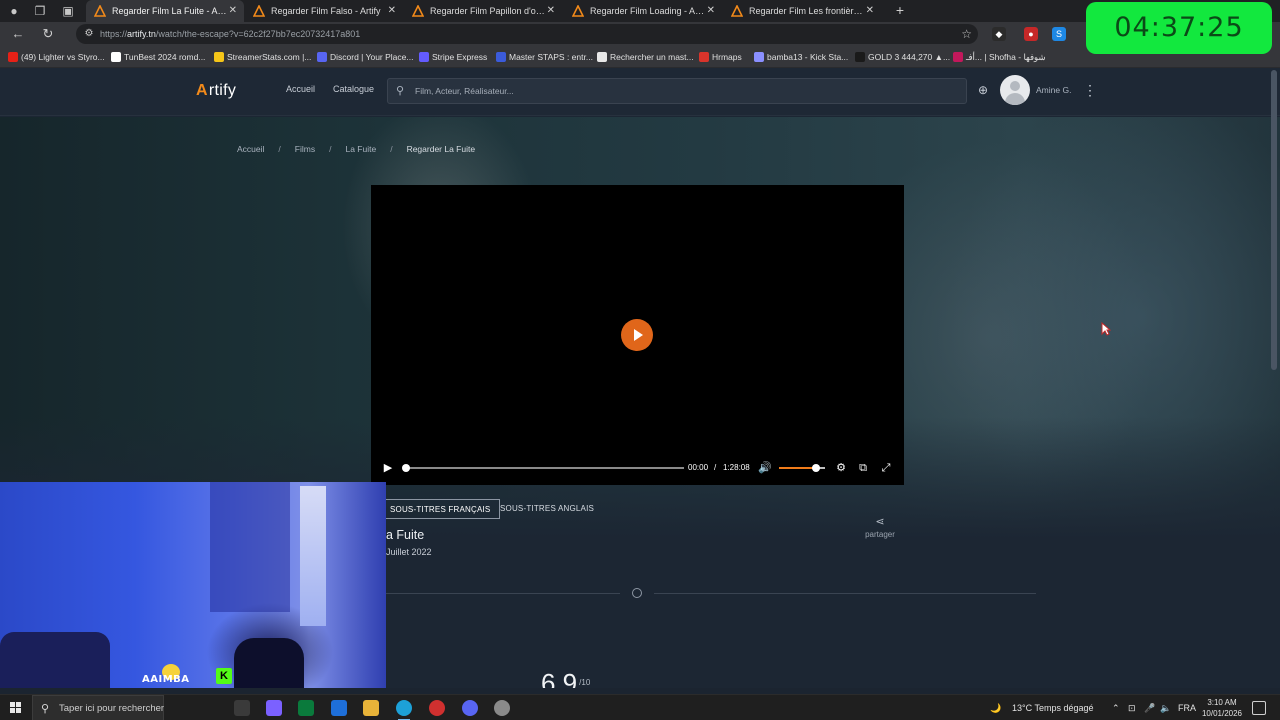 The width and height of the screenshot is (1280, 720). Describe the element at coordinates (45, 709) in the screenshot. I see `search-icon: ⚲` at that location.